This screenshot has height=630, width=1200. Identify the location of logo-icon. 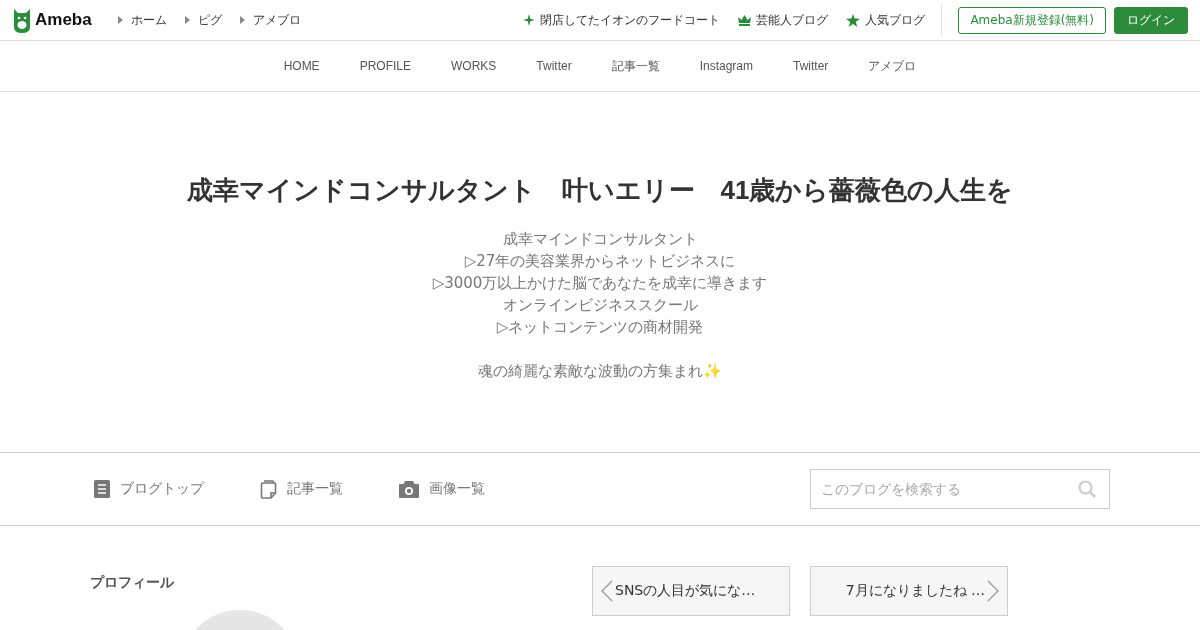
(22, 20).